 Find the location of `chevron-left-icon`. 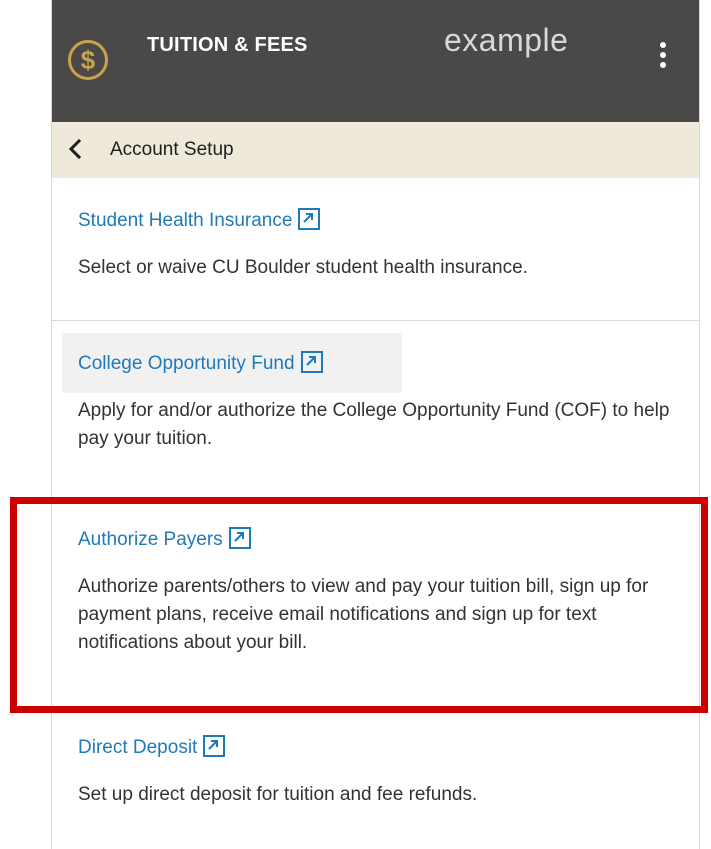

chevron-left-icon is located at coordinates (75, 149).